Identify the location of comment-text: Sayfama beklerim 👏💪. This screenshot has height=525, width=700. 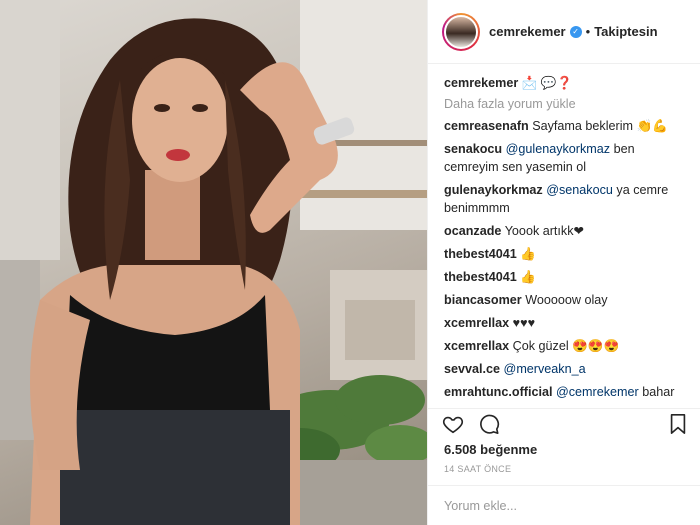
(600, 126).